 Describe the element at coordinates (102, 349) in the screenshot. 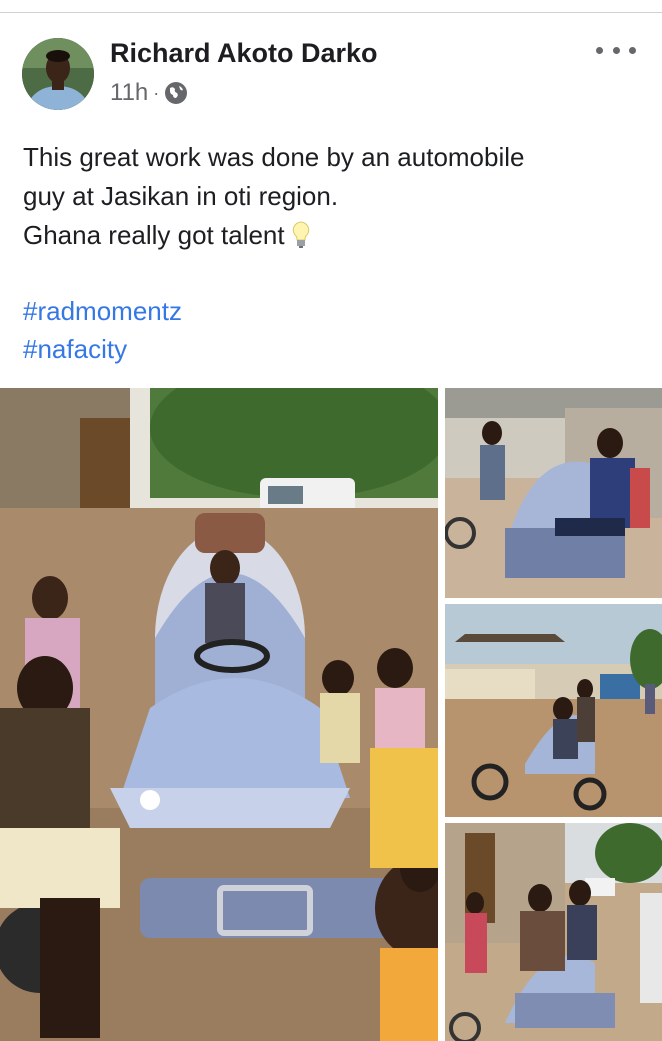

I see `hashtag-link: #nafacity` at that location.